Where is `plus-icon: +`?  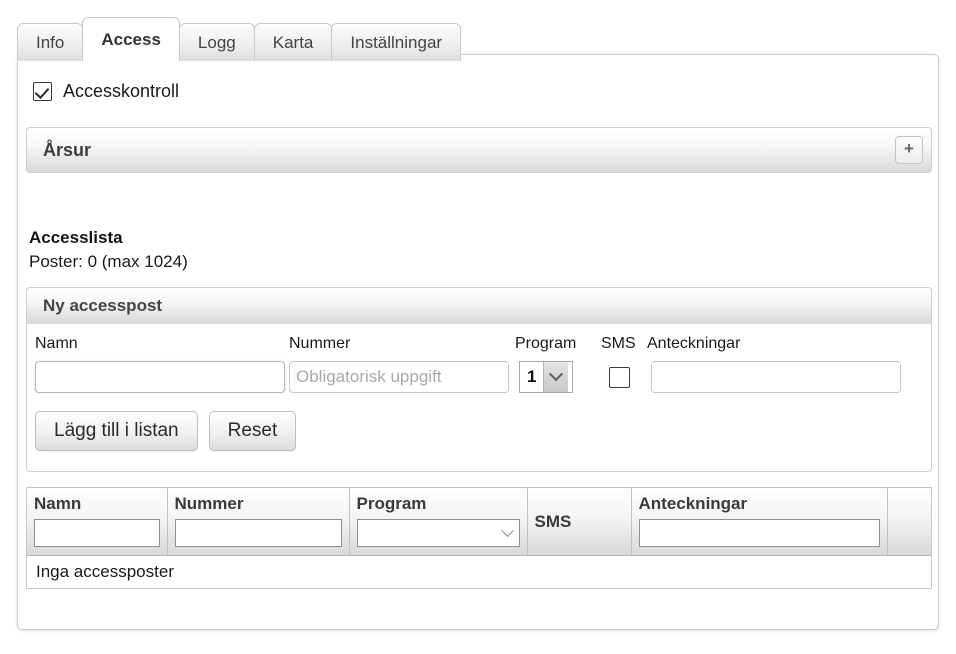 plus-icon: + is located at coordinates (909, 150).